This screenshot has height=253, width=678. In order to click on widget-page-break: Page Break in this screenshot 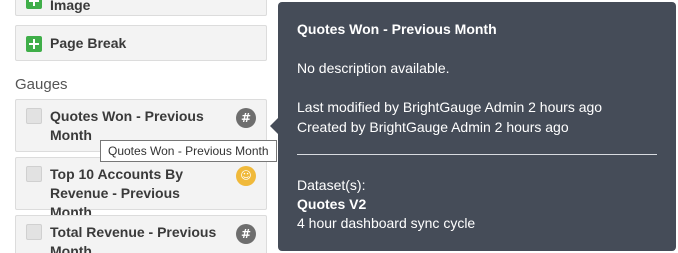, I will do `click(141, 43)`.